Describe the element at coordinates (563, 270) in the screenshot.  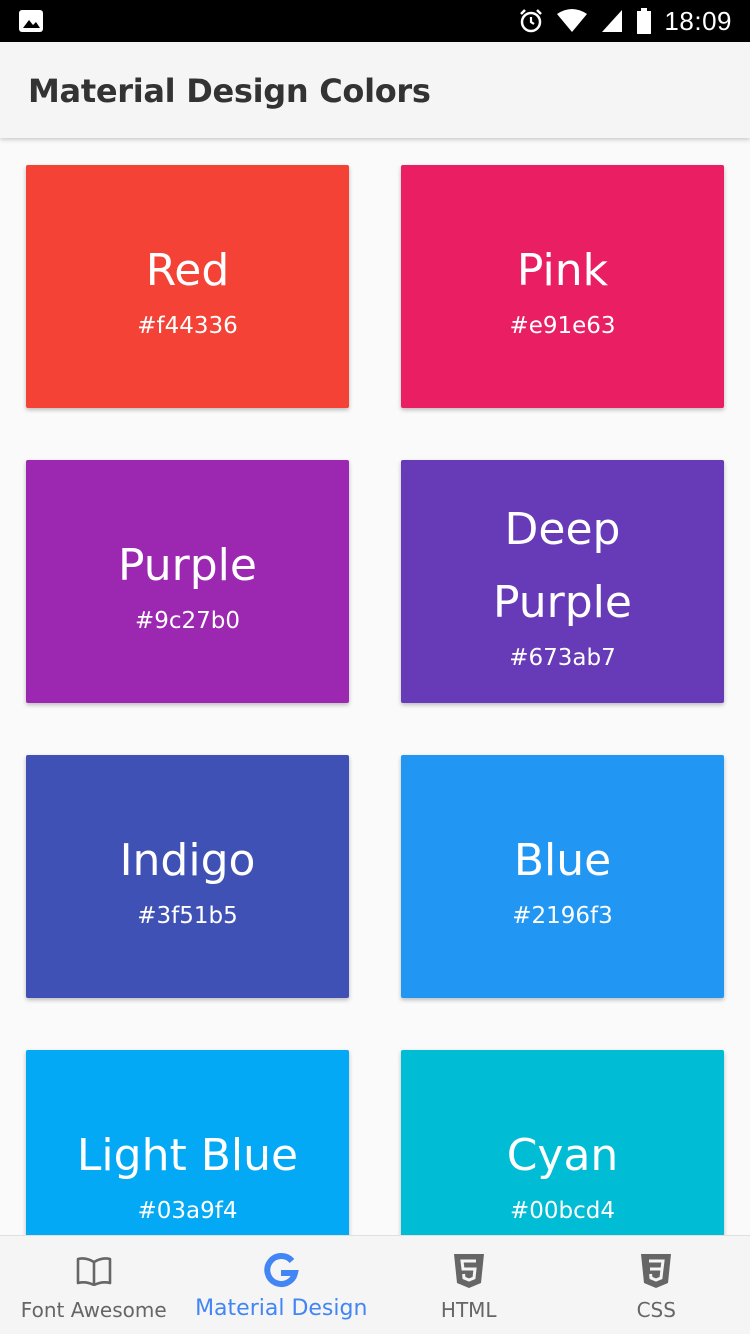
I see `color-name: Pink` at that location.